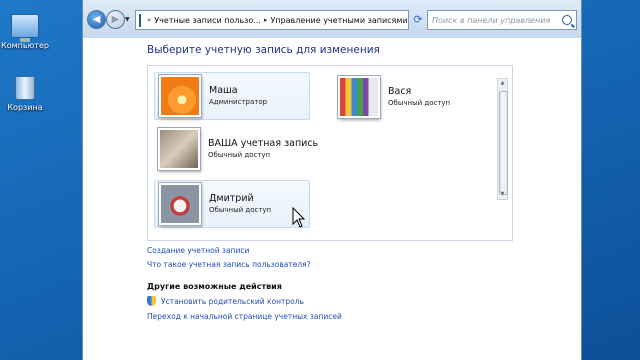 The image size is (640, 360). Describe the element at coordinates (151, 301) in the screenshot. I see `uac-shield-icon` at that location.